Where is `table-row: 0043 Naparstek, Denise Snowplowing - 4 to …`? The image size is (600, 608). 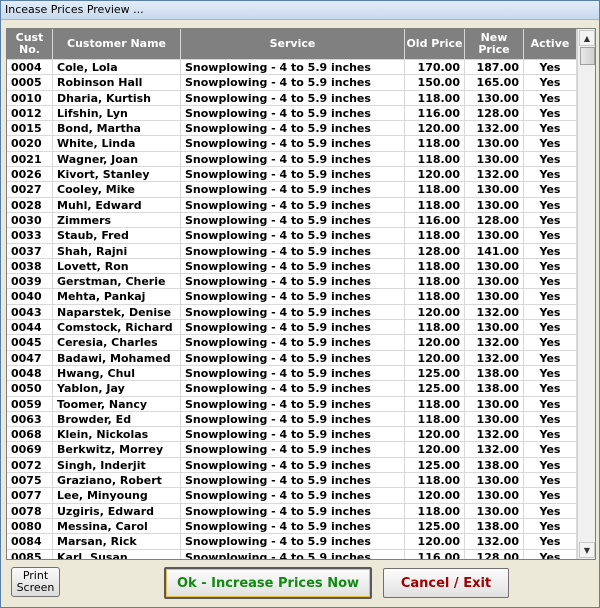 table-row: 0043 Naparstek, Denise Snowplowing - 4 to … is located at coordinates (292, 312).